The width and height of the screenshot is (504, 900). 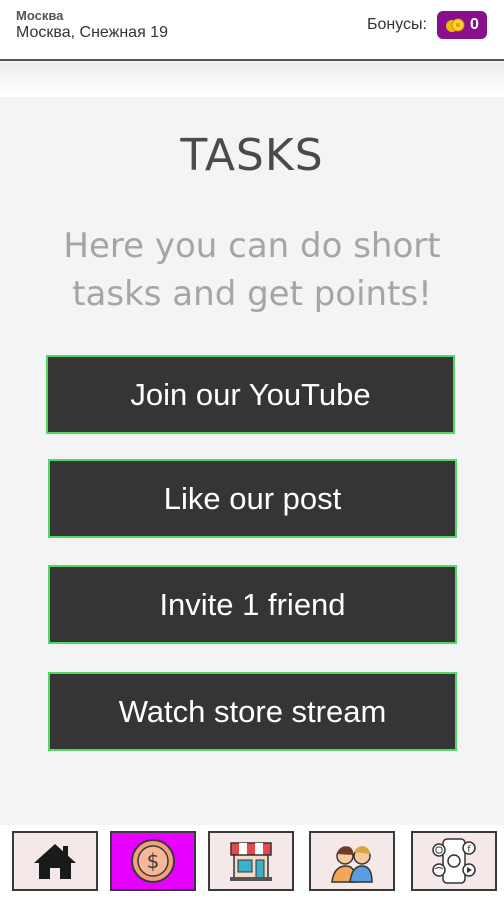 What do you see at coordinates (252, 155) in the screenshot?
I see `page-title: TASKS` at bounding box center [252, 155].